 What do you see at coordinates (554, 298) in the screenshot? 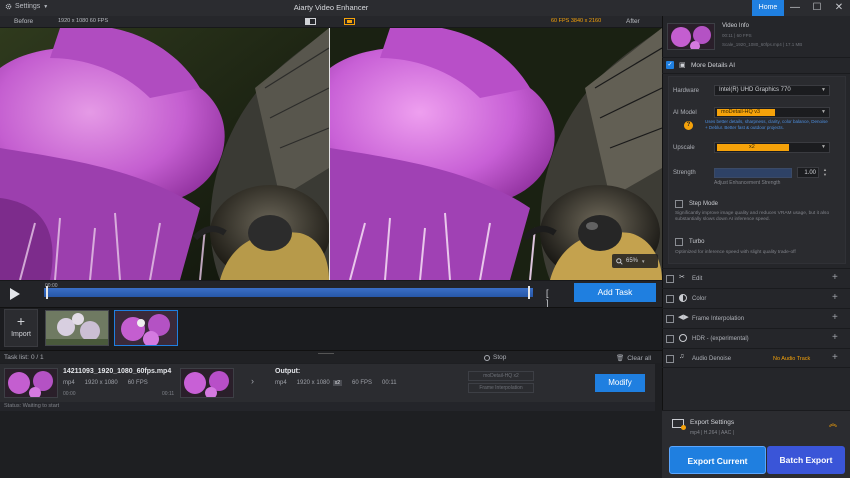
I see `trim-brackets-icon: [ ]` at bounding box center [554, 298].